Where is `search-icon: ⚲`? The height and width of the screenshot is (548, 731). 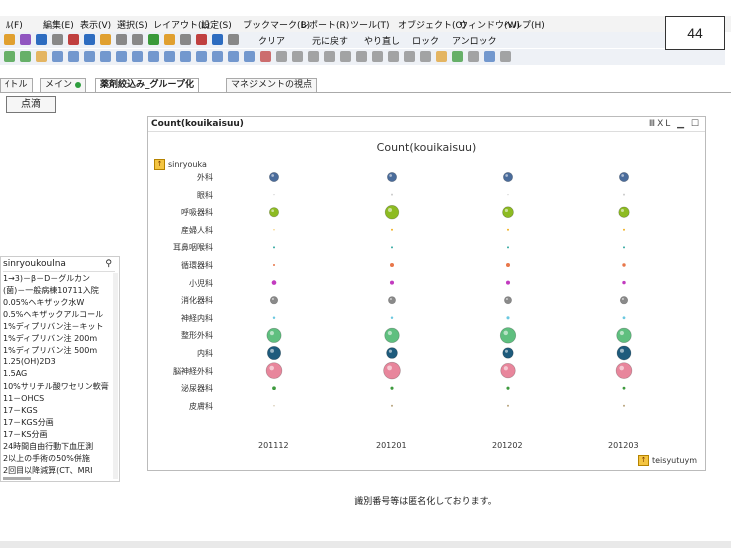
search-icon: ⚲ is located at coordinates (108, 264).